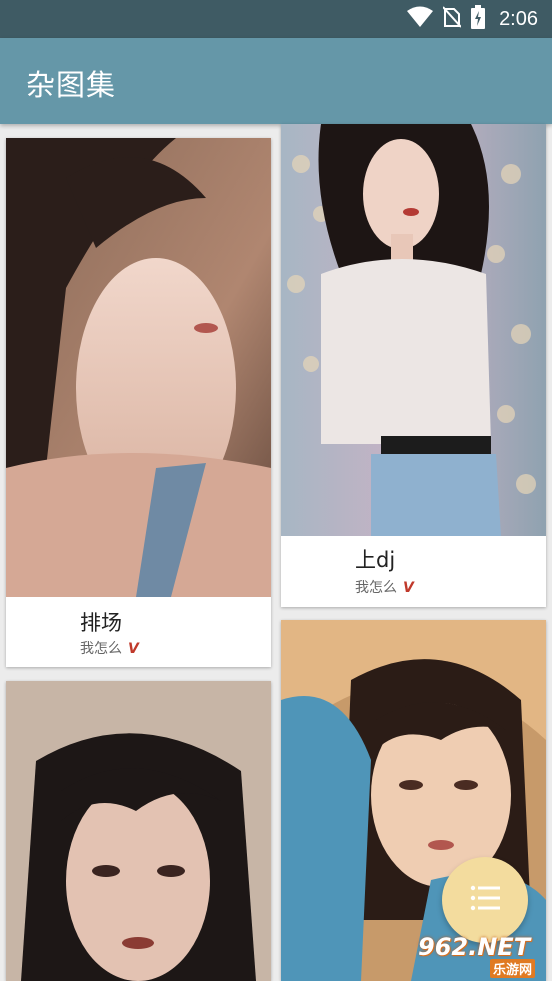  I want to click on app-bar: 杂图集, so click(276, 81).